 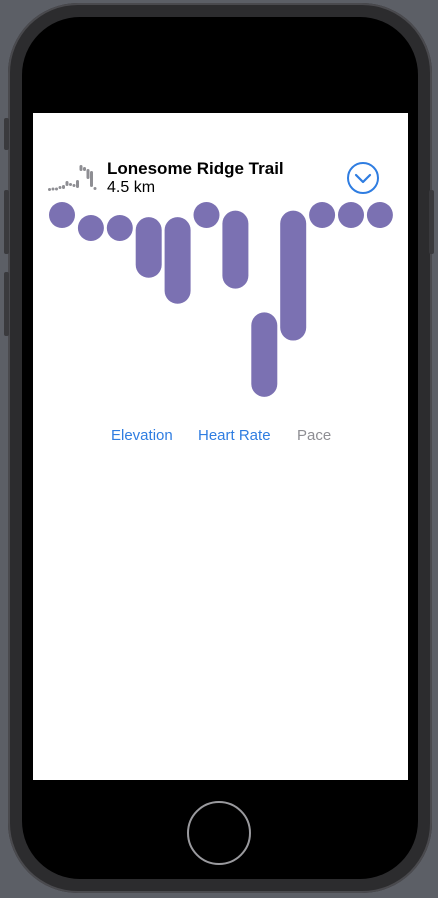 What do you see at coordinates (6, 304) in the screenshot?
I see `volume-down-button` at bounding box center [6, 304].